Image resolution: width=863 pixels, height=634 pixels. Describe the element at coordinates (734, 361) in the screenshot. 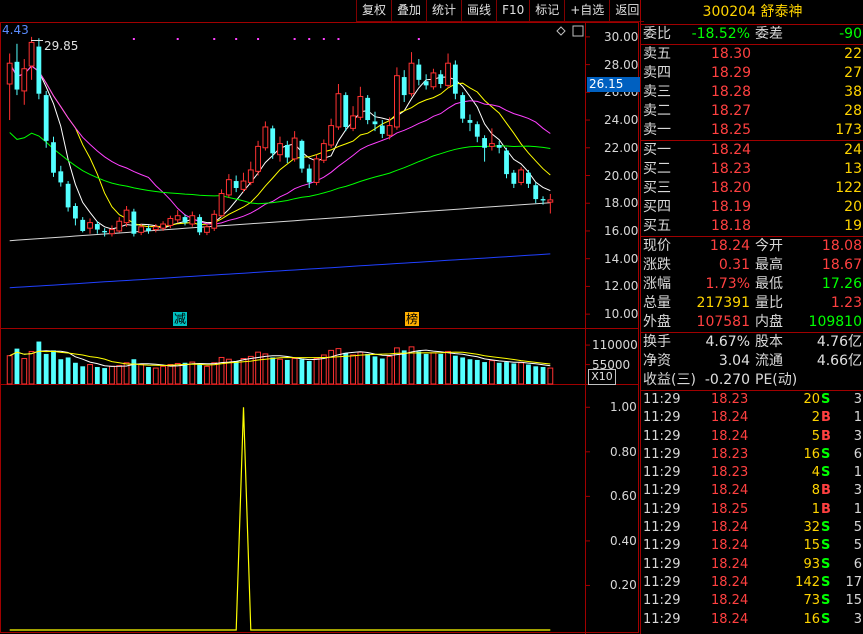

I see `nav-value: 3.04` at that location.